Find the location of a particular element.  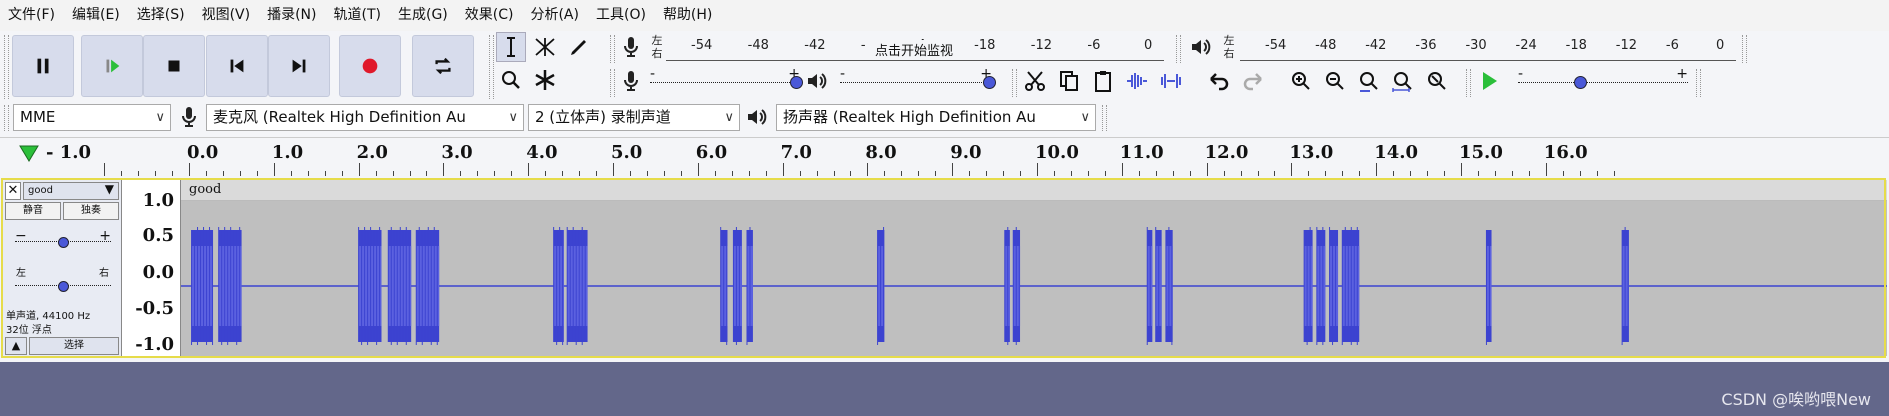

playback-level-meter: -54 -48 -42 -36 -30 -24 -18 -12 -6 0 is located at coordinates (1488, 48).